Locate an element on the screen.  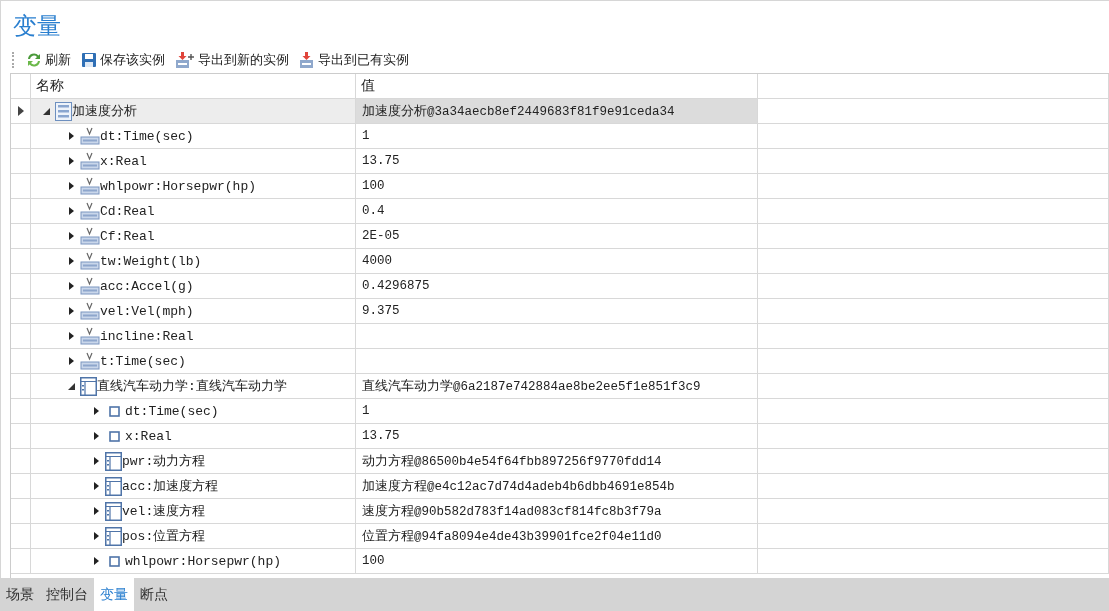
value-cell: 动力方程@86500b4e54f64fbb897256f9770fdd14 is located at coordinates (557, 461).